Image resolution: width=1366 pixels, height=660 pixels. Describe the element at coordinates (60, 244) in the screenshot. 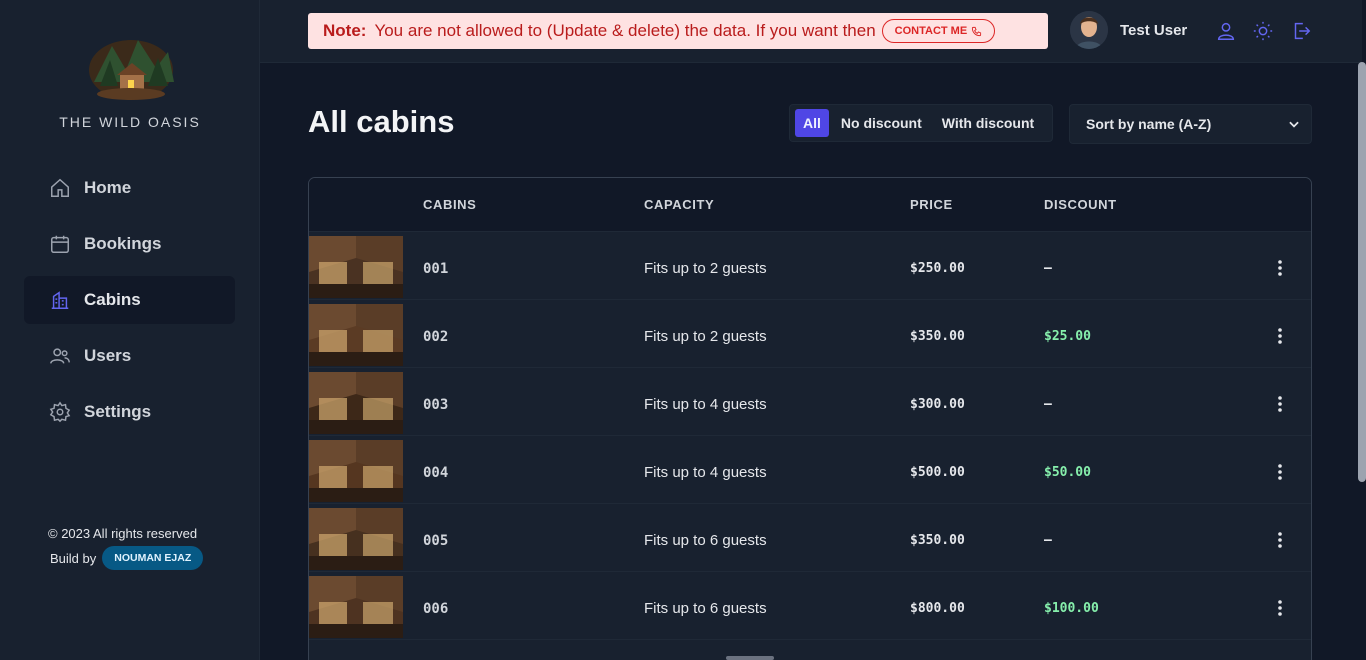

I see `calendar-icon` at that location.